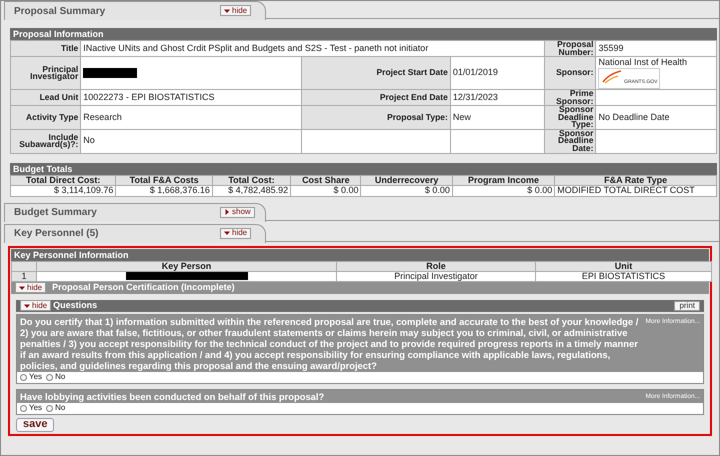  I want to click on table-cell: Principal Investigator, so click(436, 276).